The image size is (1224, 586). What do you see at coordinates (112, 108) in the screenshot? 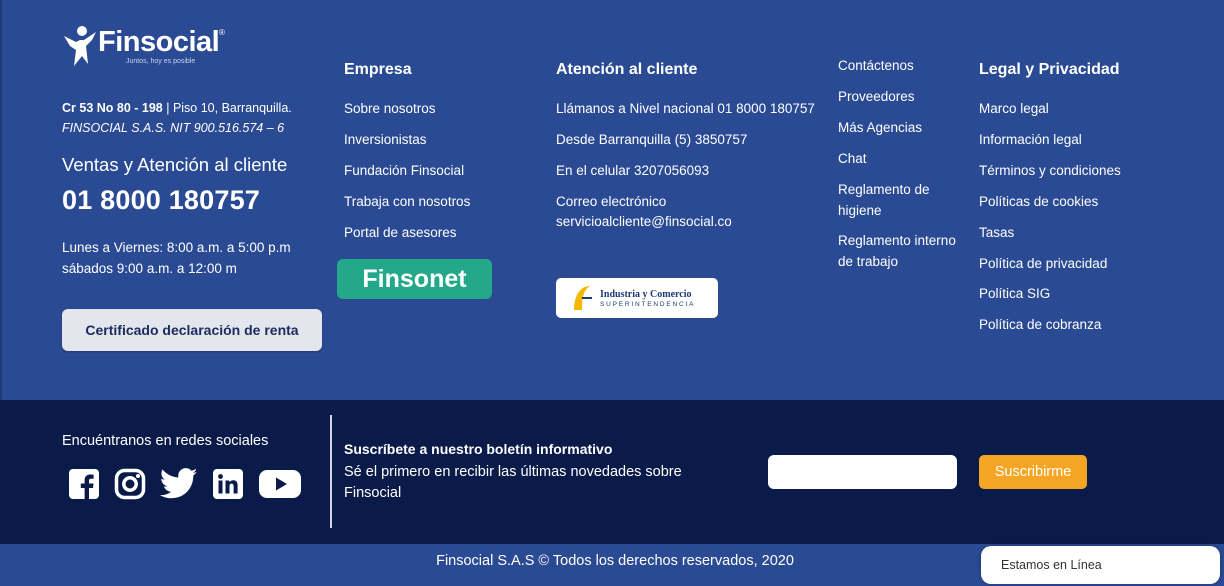
I see `address-street: Cr 53 No 80 - 198` at bounding box center [112, 108].